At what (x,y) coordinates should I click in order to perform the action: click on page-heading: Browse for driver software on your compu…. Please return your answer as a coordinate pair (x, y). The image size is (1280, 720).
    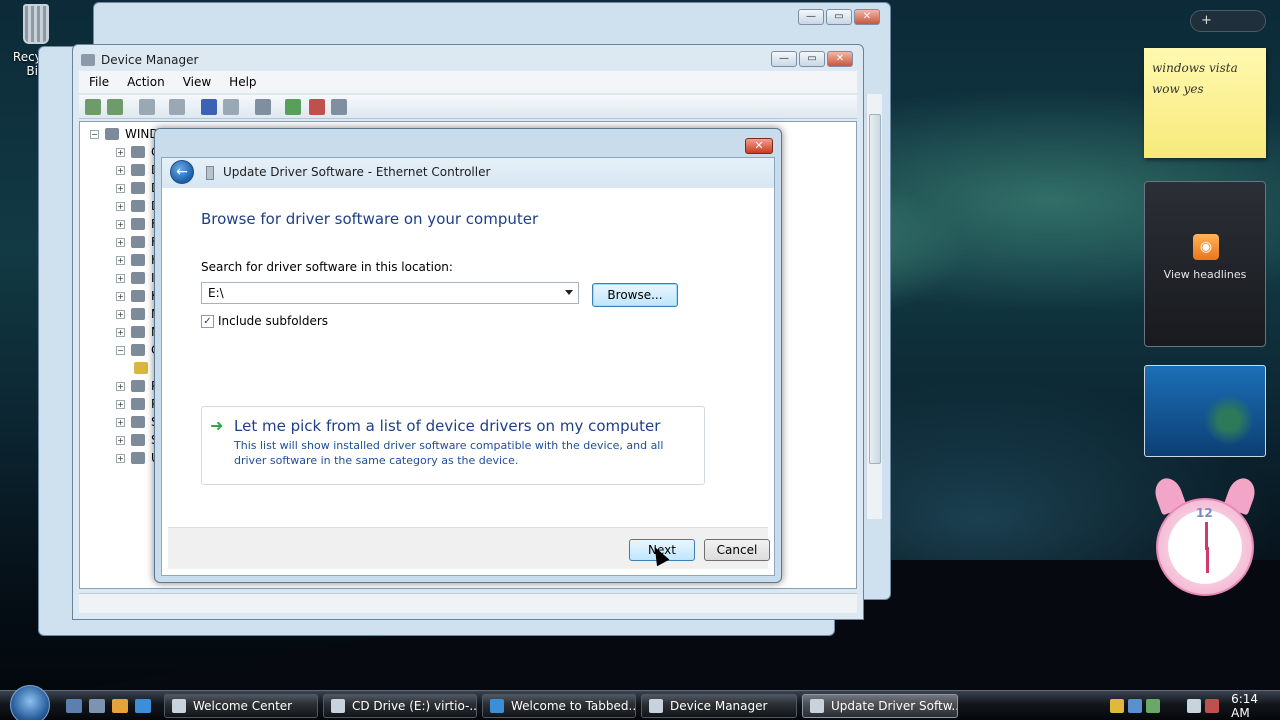
    Looking at the image, I should click on (370, 219).